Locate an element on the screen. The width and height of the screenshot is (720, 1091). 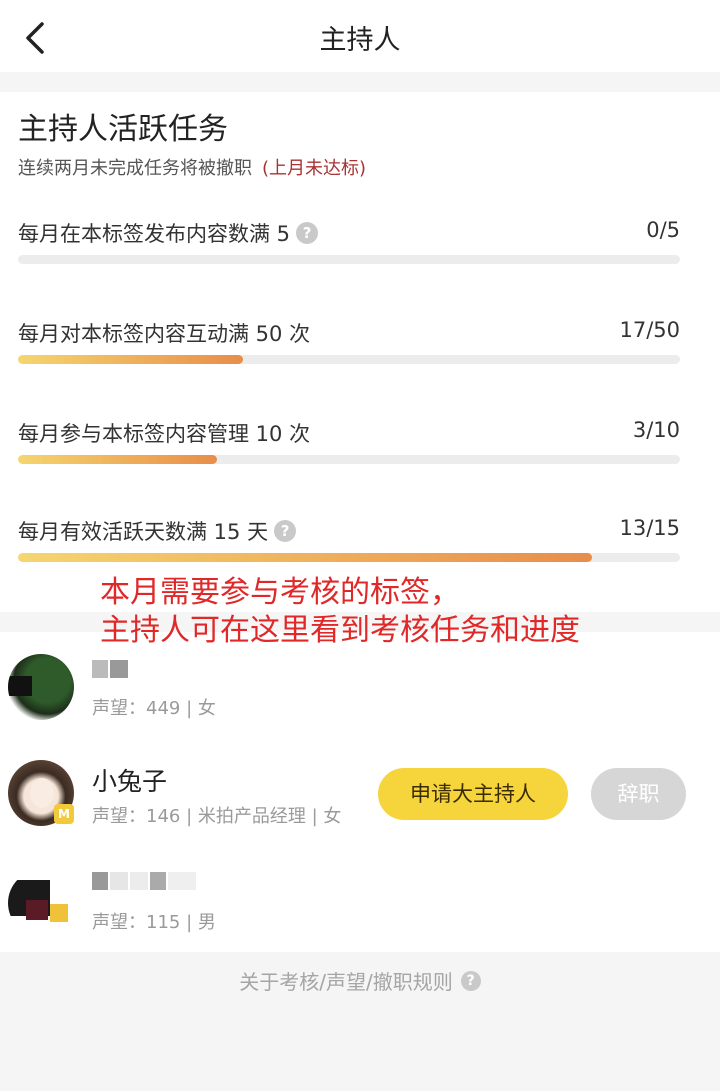
task-item-interact: 每月对本标签内容互动满 50 次 17/50 is located at coordinates (349, 348).